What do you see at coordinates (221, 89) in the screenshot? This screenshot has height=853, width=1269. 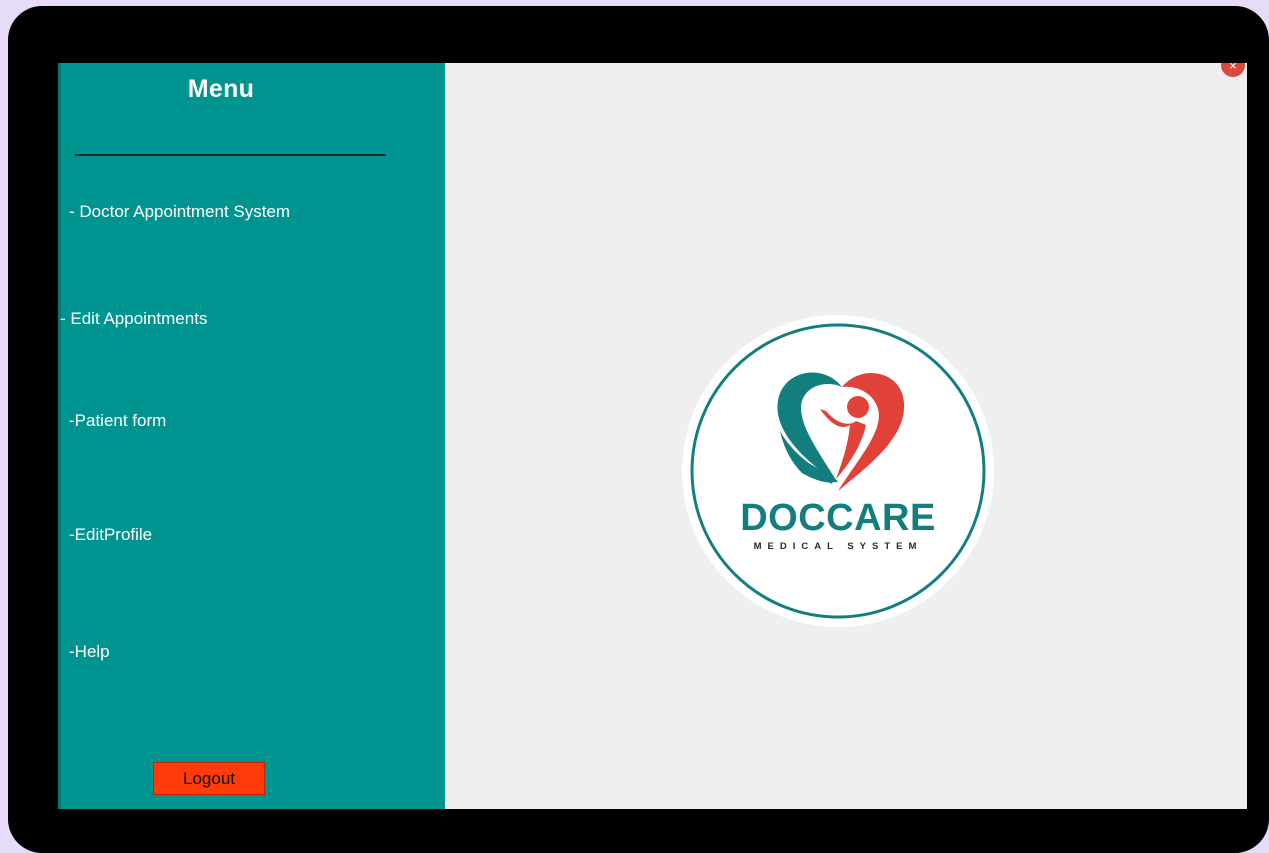 I see `menu-title: Menu` at bounding box center [221, 89].